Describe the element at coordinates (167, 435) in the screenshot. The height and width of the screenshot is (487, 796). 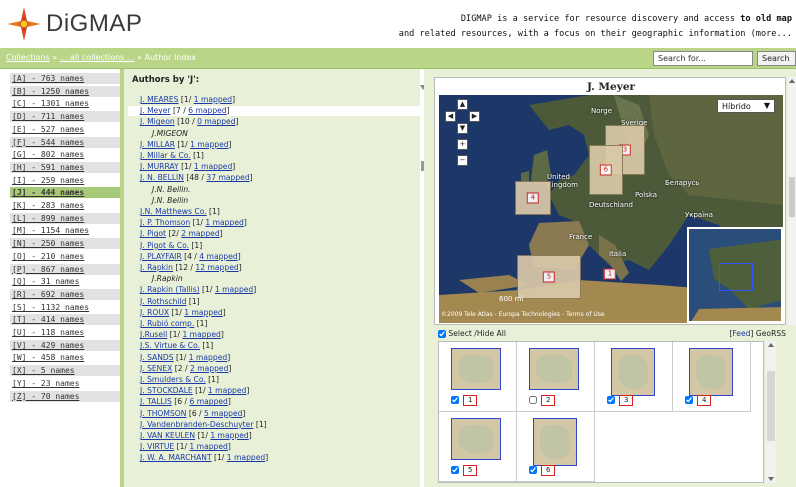
I see `author-name: J. VAN KEULEN` at that location.